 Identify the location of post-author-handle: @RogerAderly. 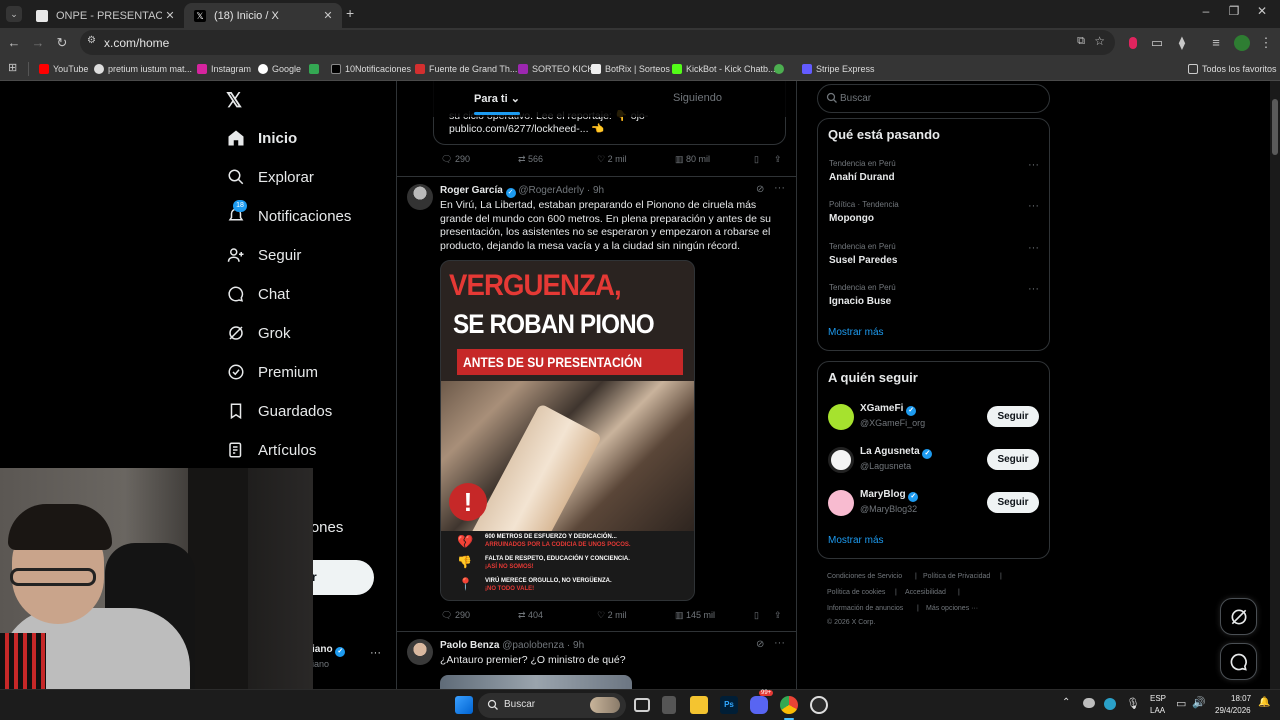
(551, 190).